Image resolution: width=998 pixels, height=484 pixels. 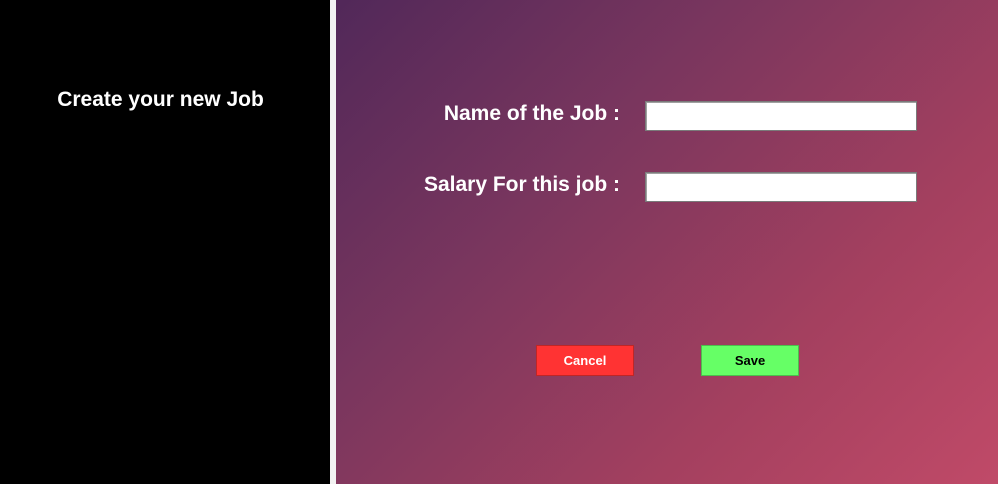 I want to click on job-salary-label: Salary For this job :, so click(x=521, y=184).